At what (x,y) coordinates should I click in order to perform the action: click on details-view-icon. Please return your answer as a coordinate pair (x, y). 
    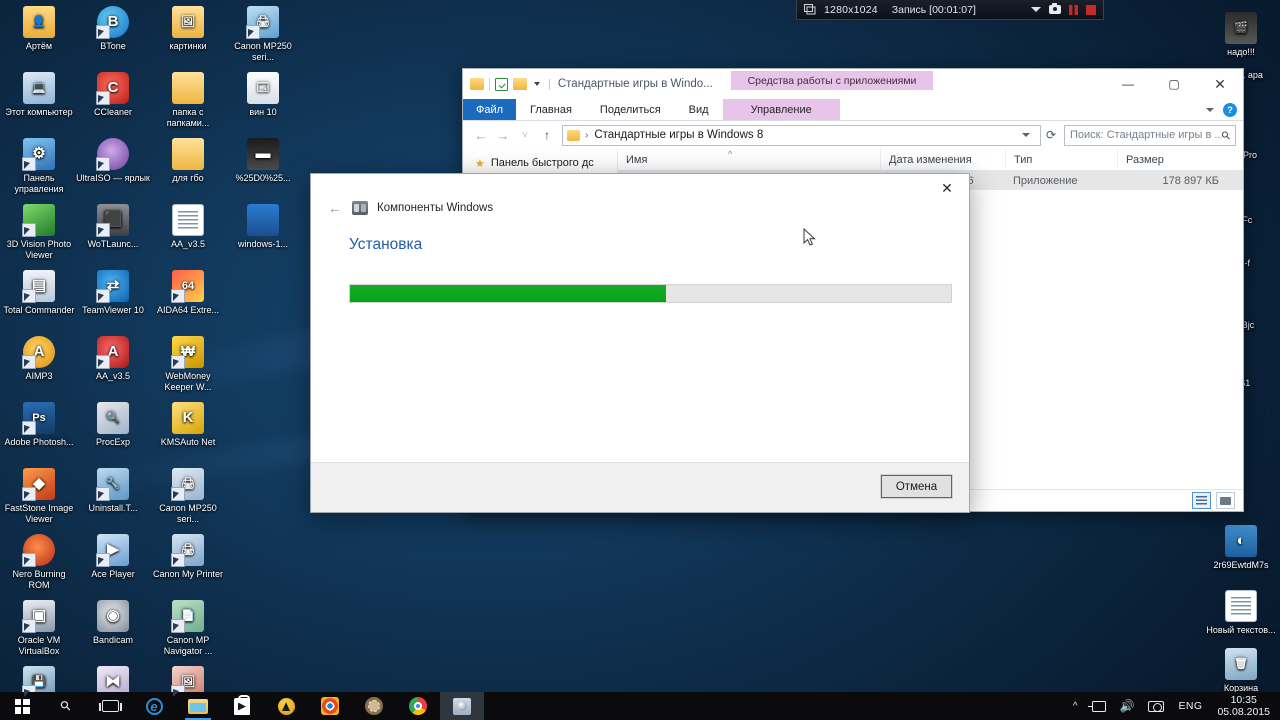
    Looking at the image, I should click on (1201, 500).